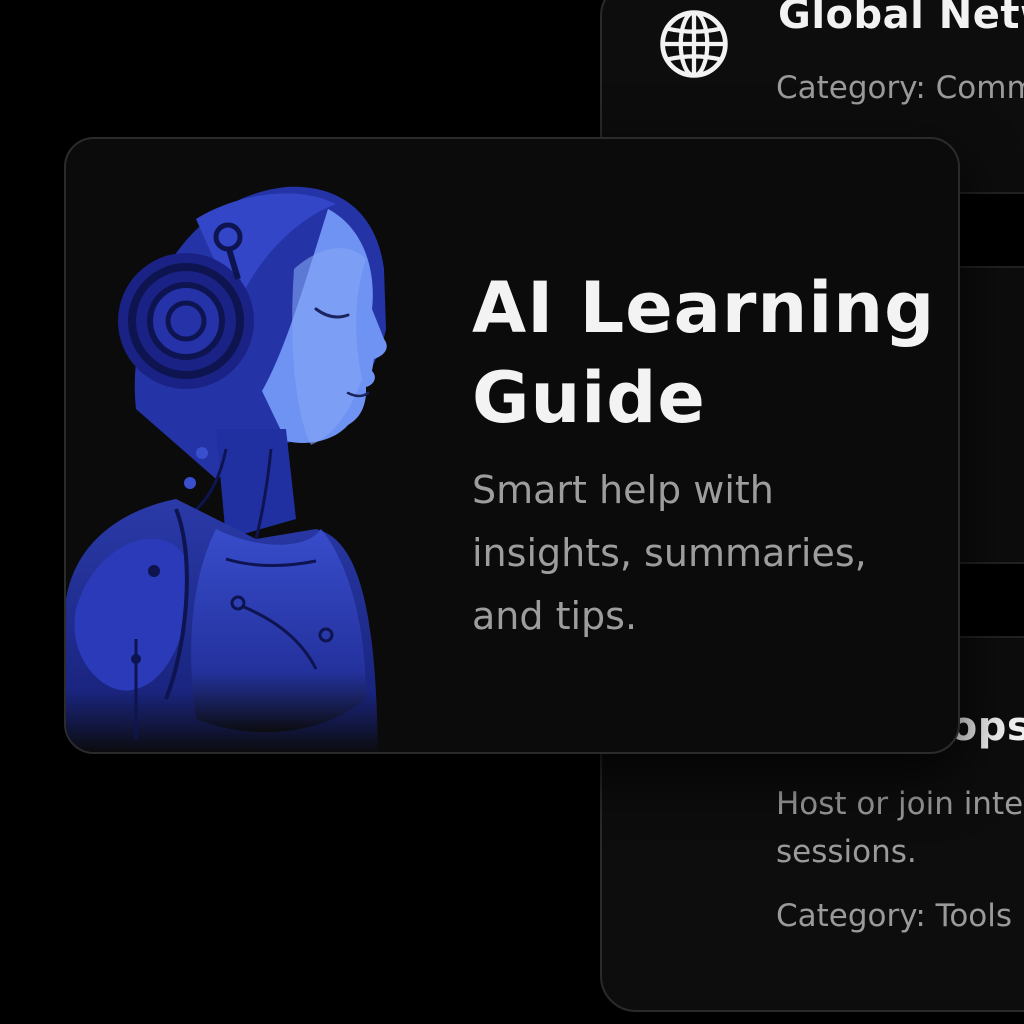  What do you see at coordinates (900, 828) in the screenshot?
I see `list-item-description: Host or join inter sessions.` at bounding box center [900, 828].